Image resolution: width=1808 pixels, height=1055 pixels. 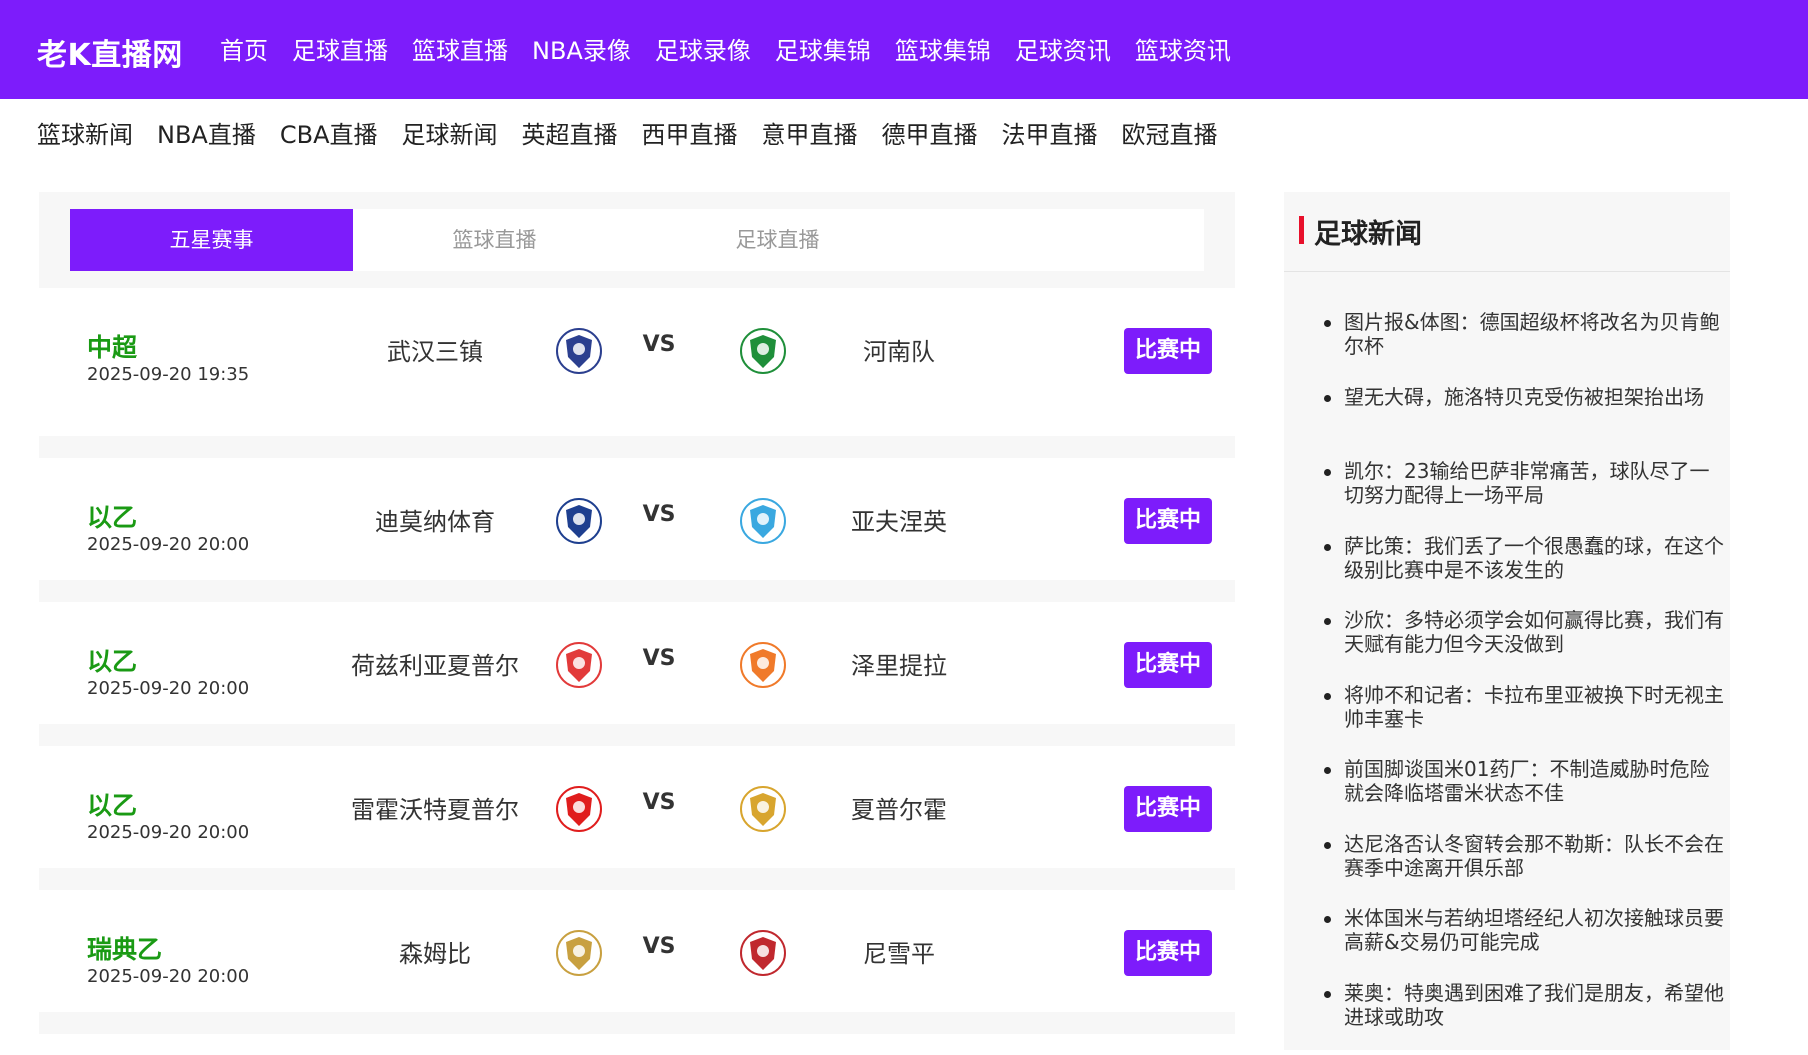 I want to click on subnav-ucl-live: 欧冠直播, so click(x=1169, y=135).